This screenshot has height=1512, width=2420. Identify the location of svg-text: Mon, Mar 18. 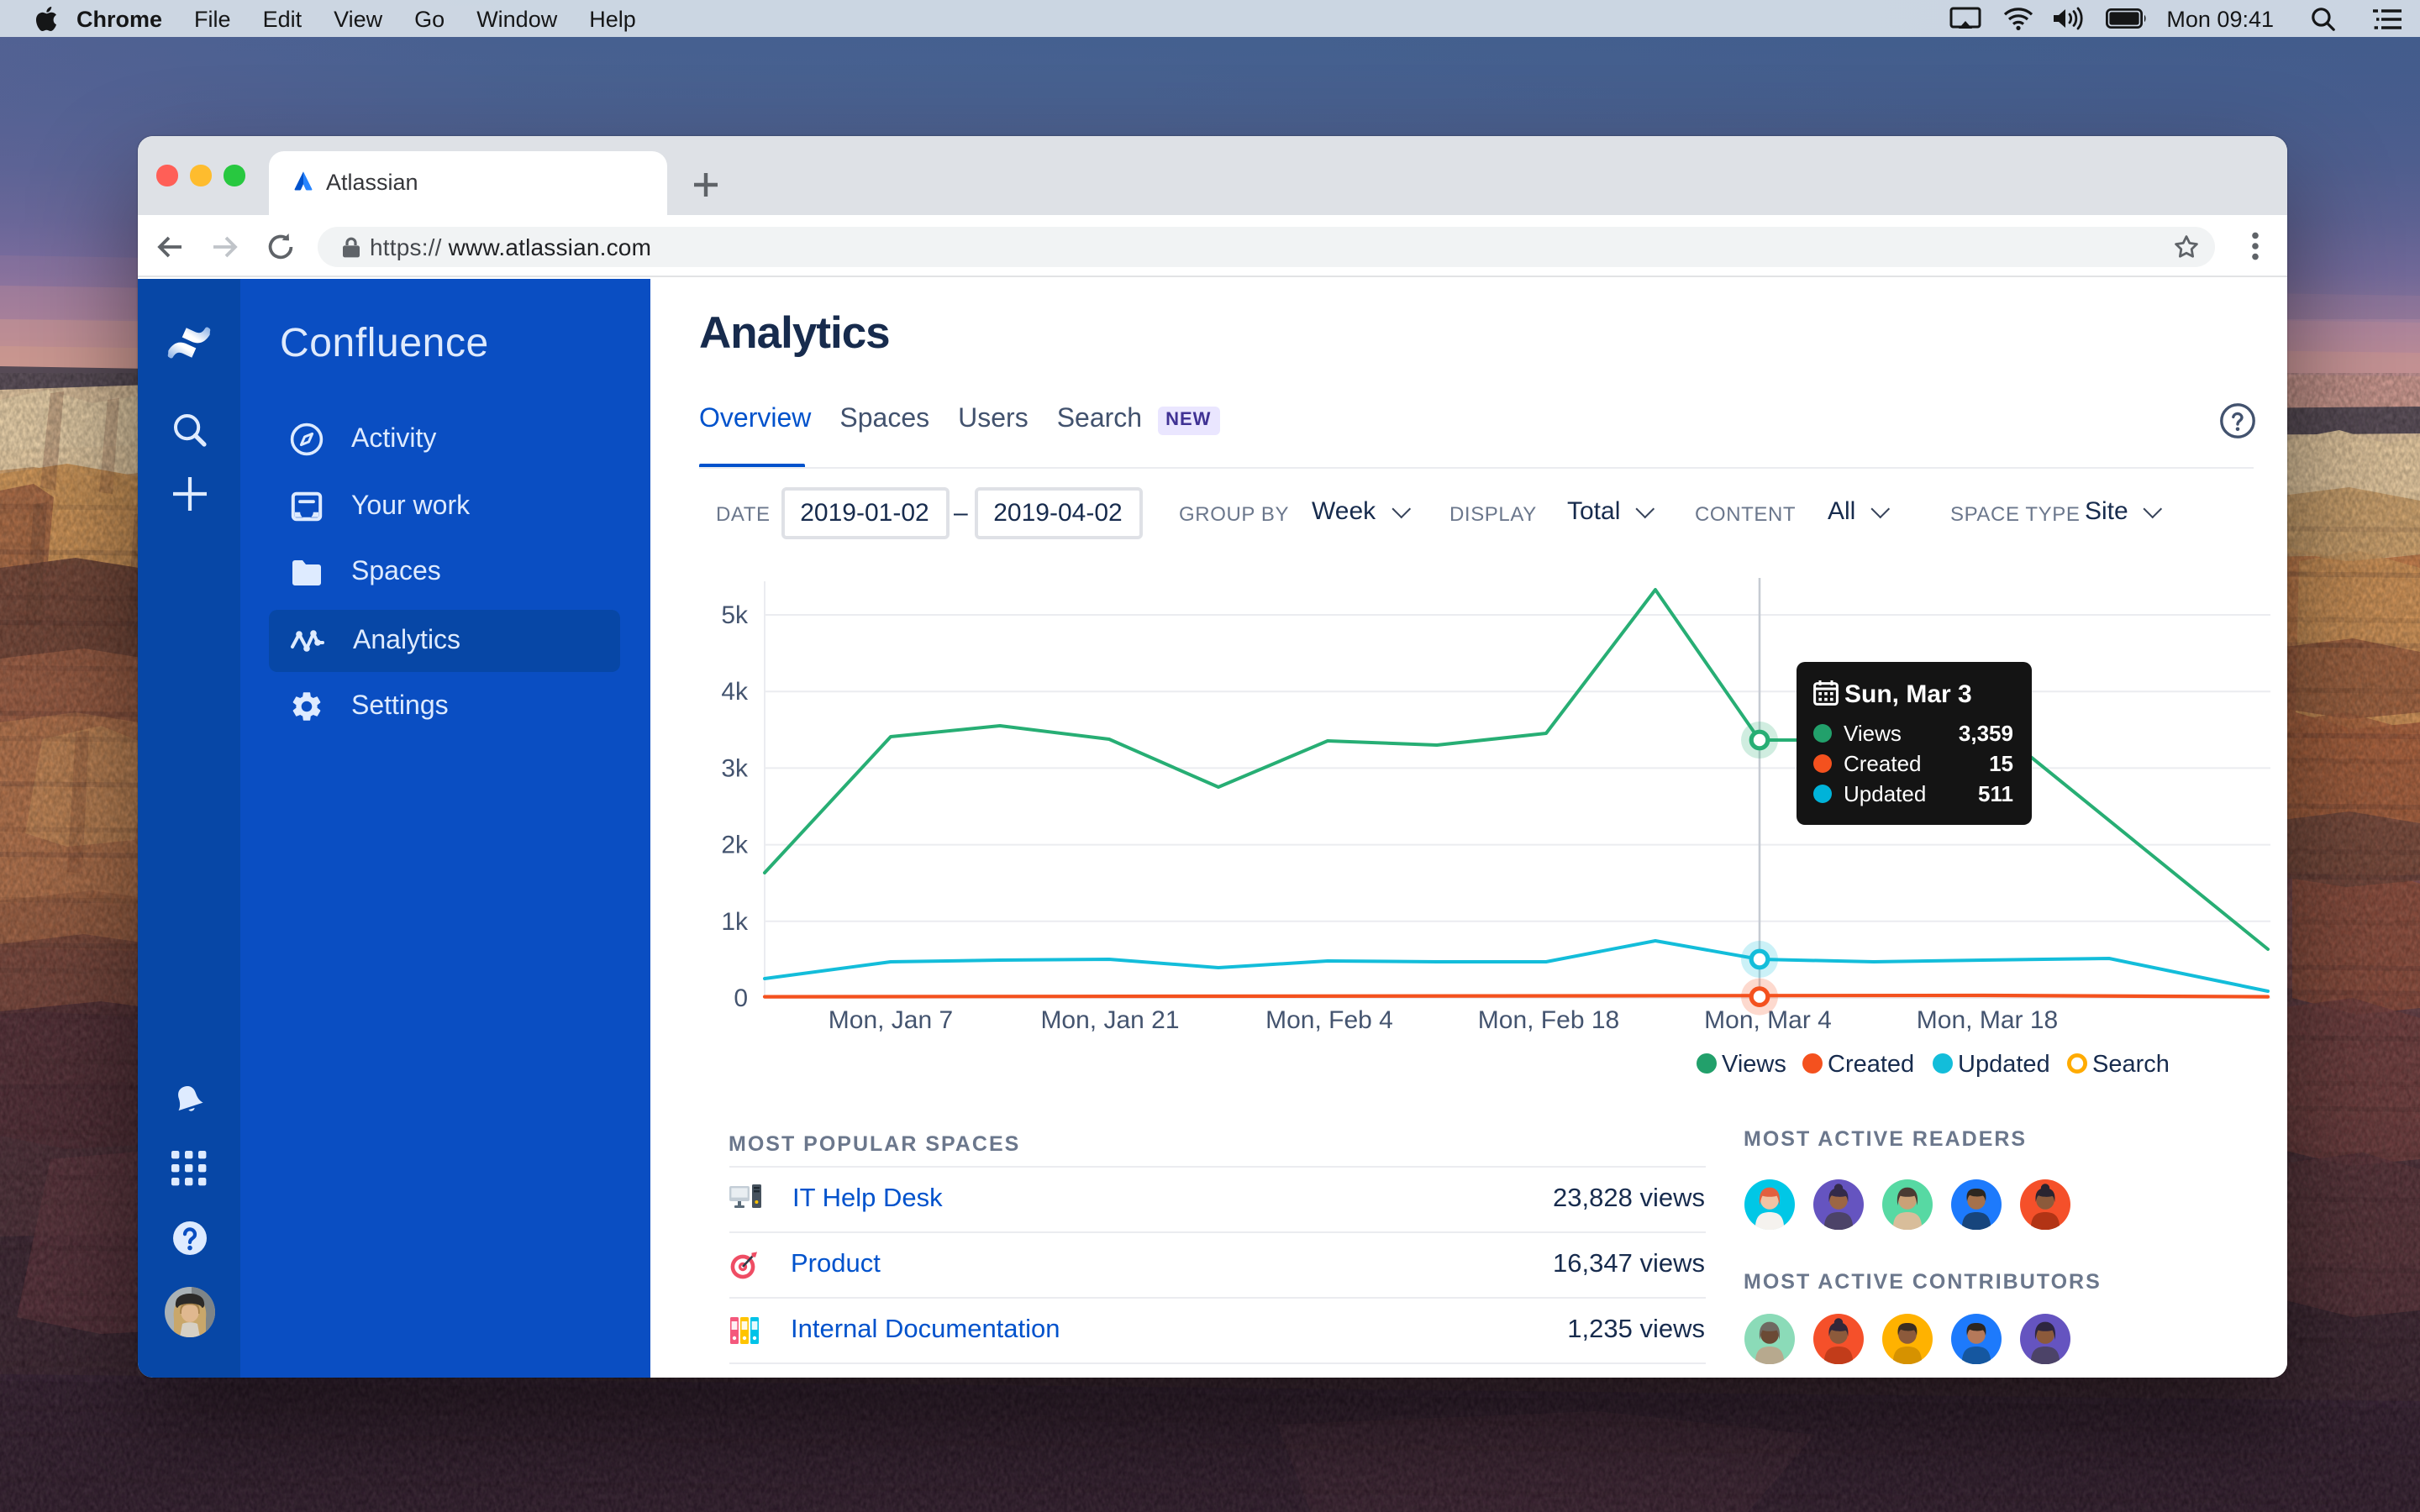
(1986, 1019).